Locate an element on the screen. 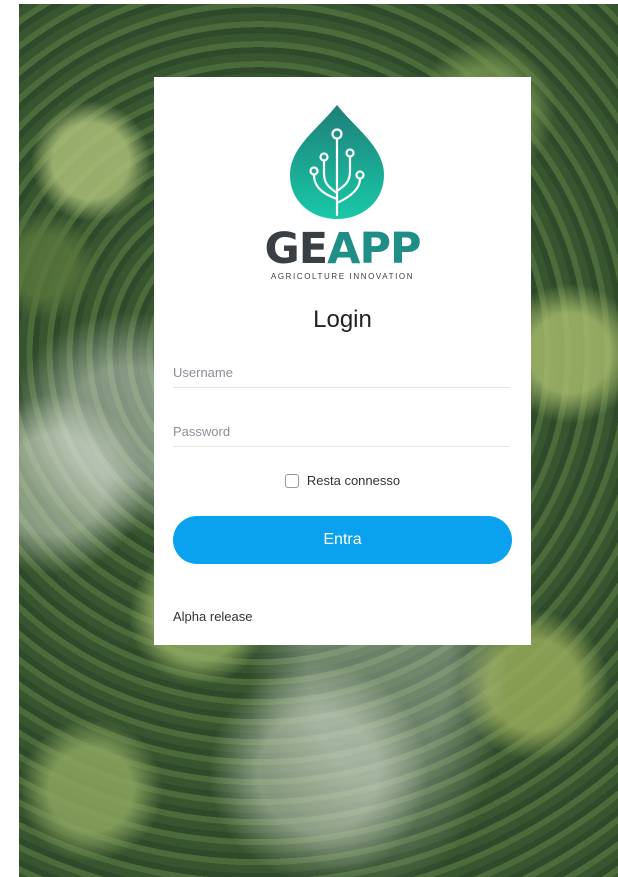  page-title: Login is located at coordinates (342, 319).